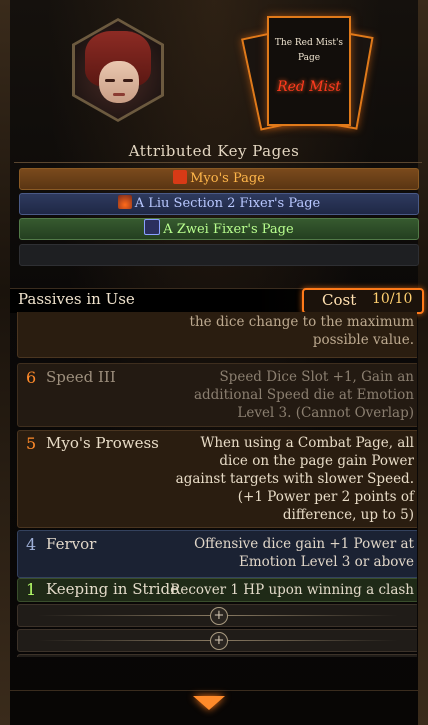 The width and height of the screenshot is (428, 725). Describe the element at coordinates (227, 203) in the screenshot. I see `attributed-page-label: A Liu Section 2 Fixer's Page` at that location.